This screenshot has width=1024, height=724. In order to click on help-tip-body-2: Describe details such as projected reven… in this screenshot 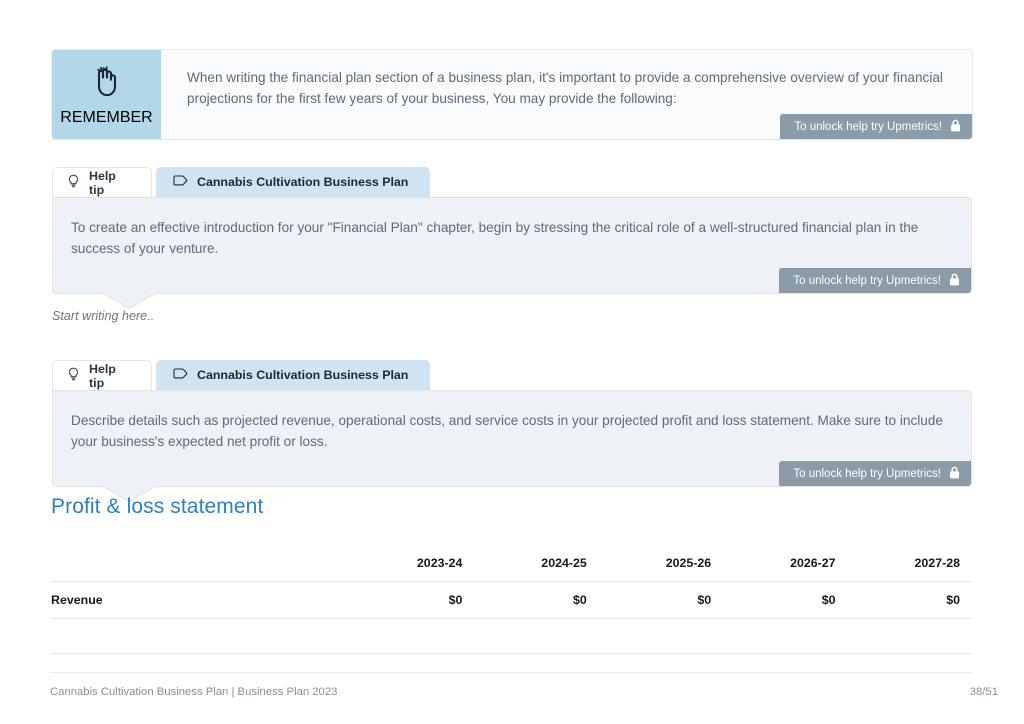, I will do `click(512, 445)`.